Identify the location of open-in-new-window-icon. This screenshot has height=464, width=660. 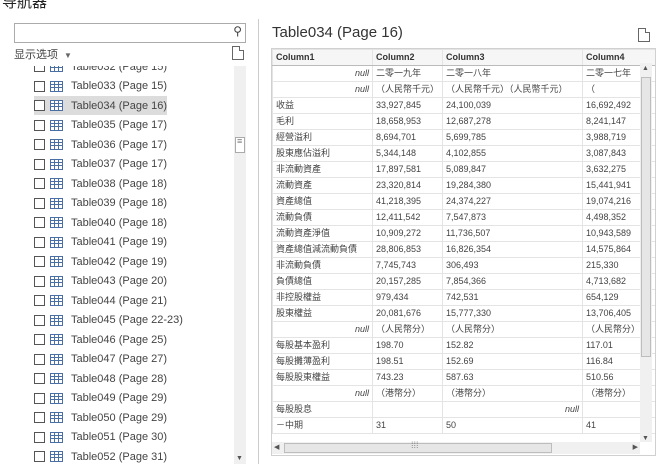
(644, 35).